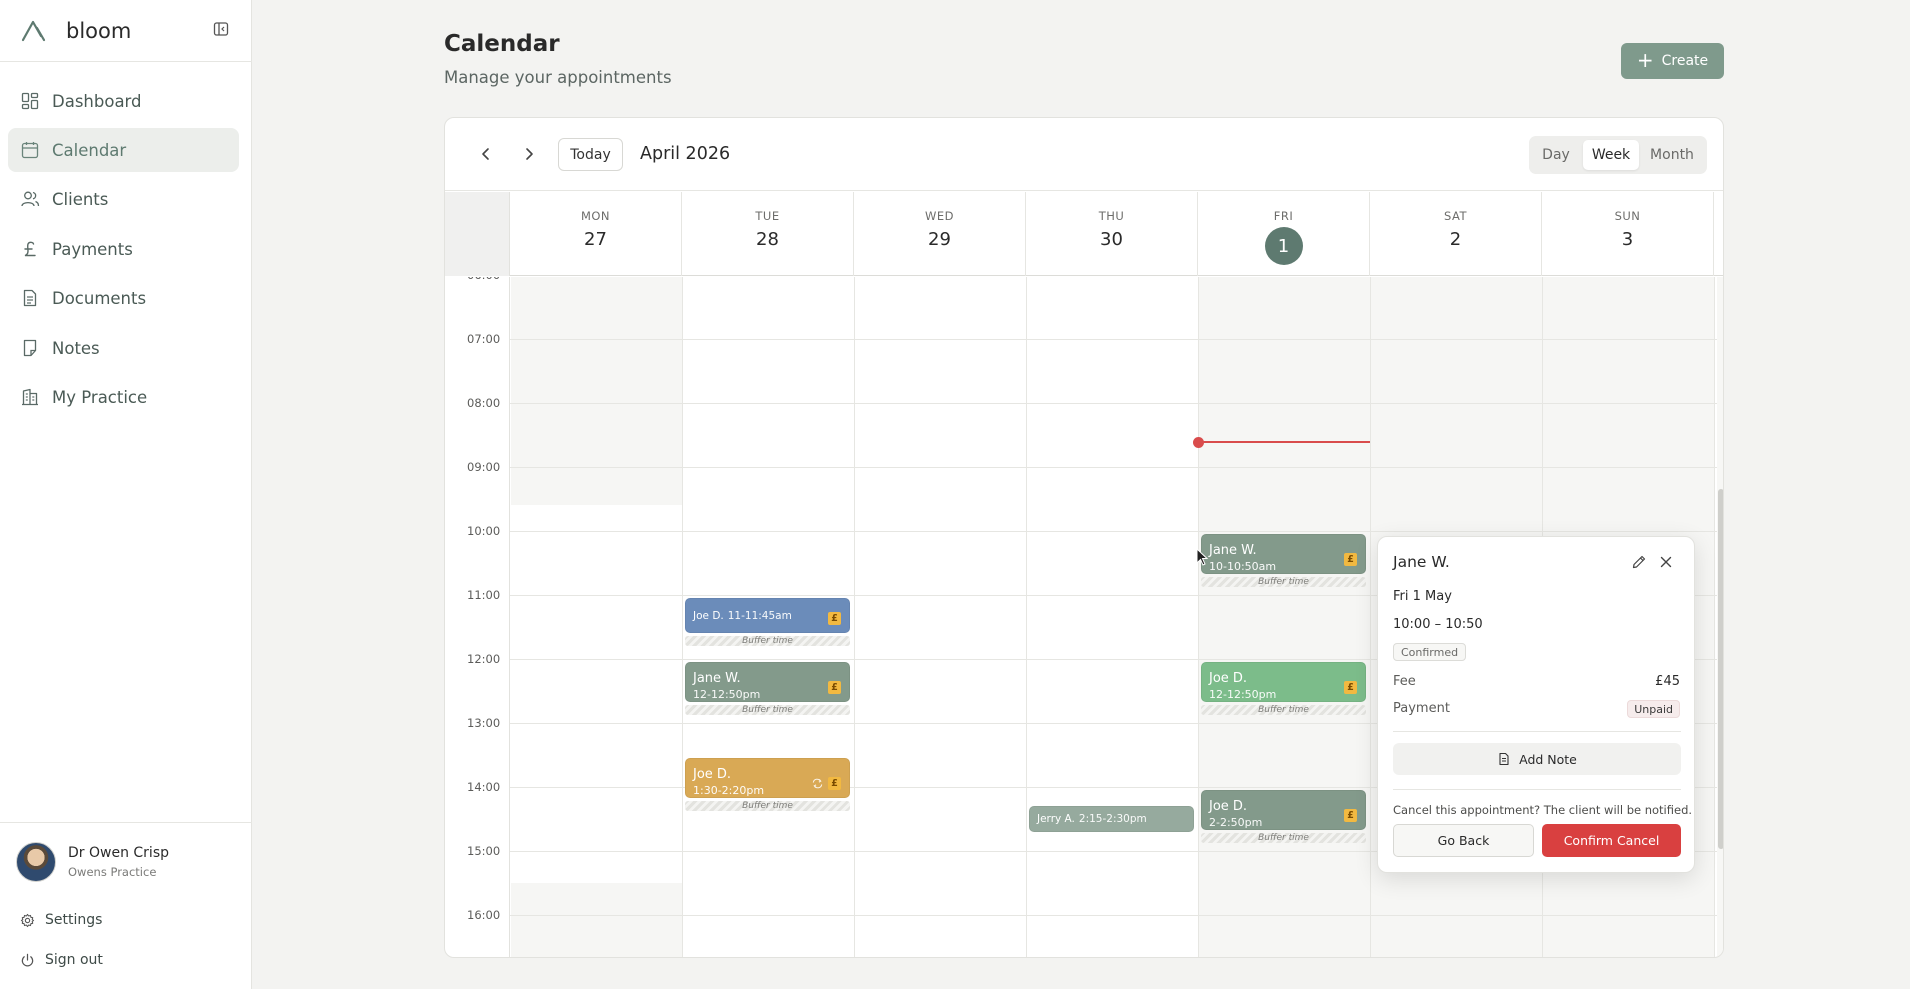  I want to click on appointment-block: Joe D. 11-11:45am £, so click(767, 615).